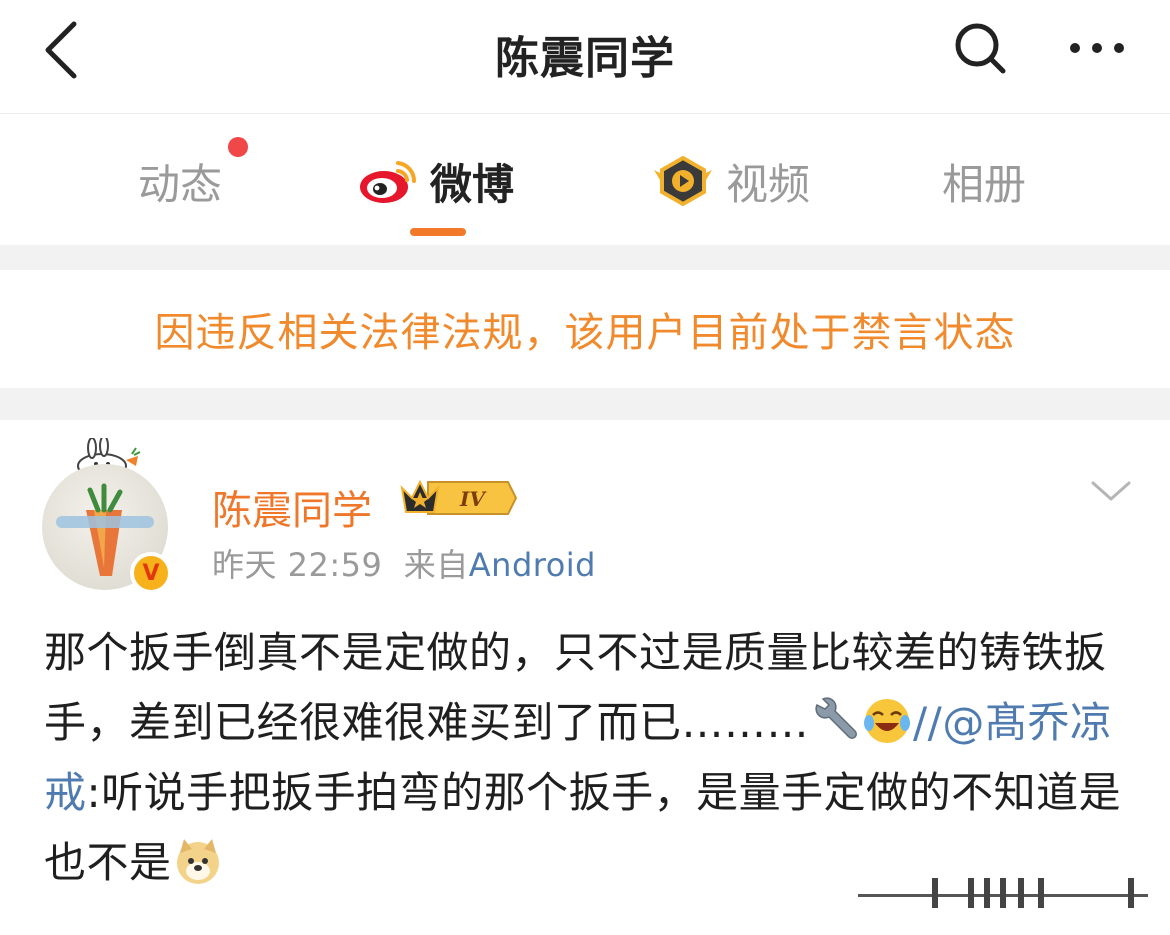 The height and width of the screenshot is (935, 1170). I want to click on post-source-prefix: 来自, so click(436, 565).